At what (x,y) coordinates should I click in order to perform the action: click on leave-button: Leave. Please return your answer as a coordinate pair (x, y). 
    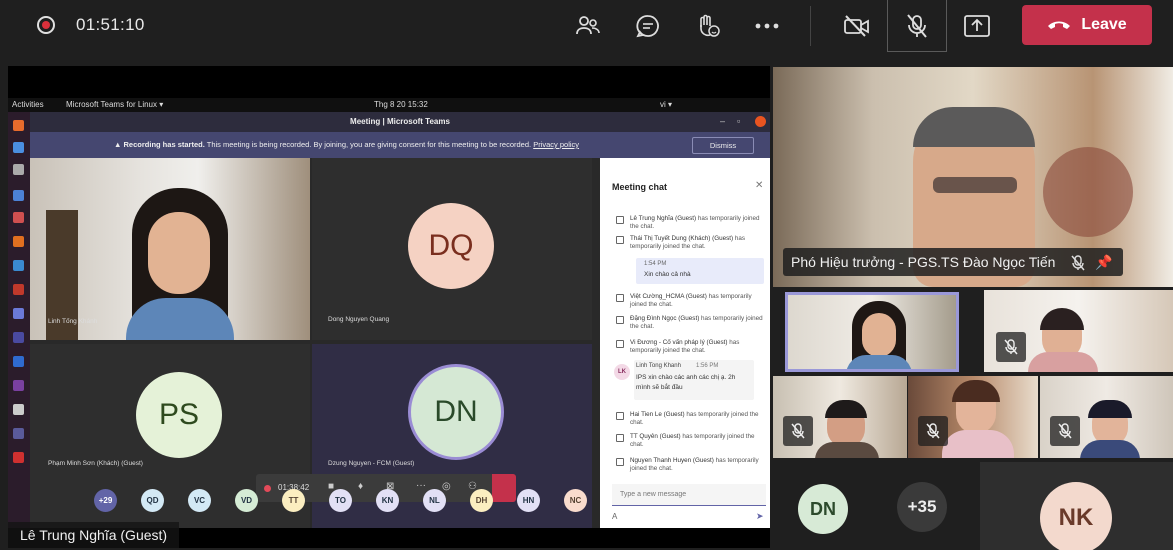
    Looking at the image, I should click on (1087, 25).